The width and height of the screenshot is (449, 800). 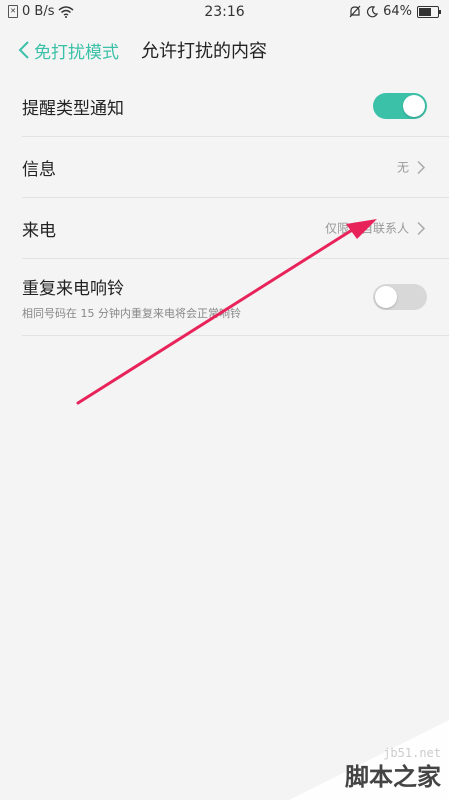 What do you see at coordinates (73, 108) in the screenshot?
I see `row-label: 提醒类型通知` at bounding box center [73, 108].